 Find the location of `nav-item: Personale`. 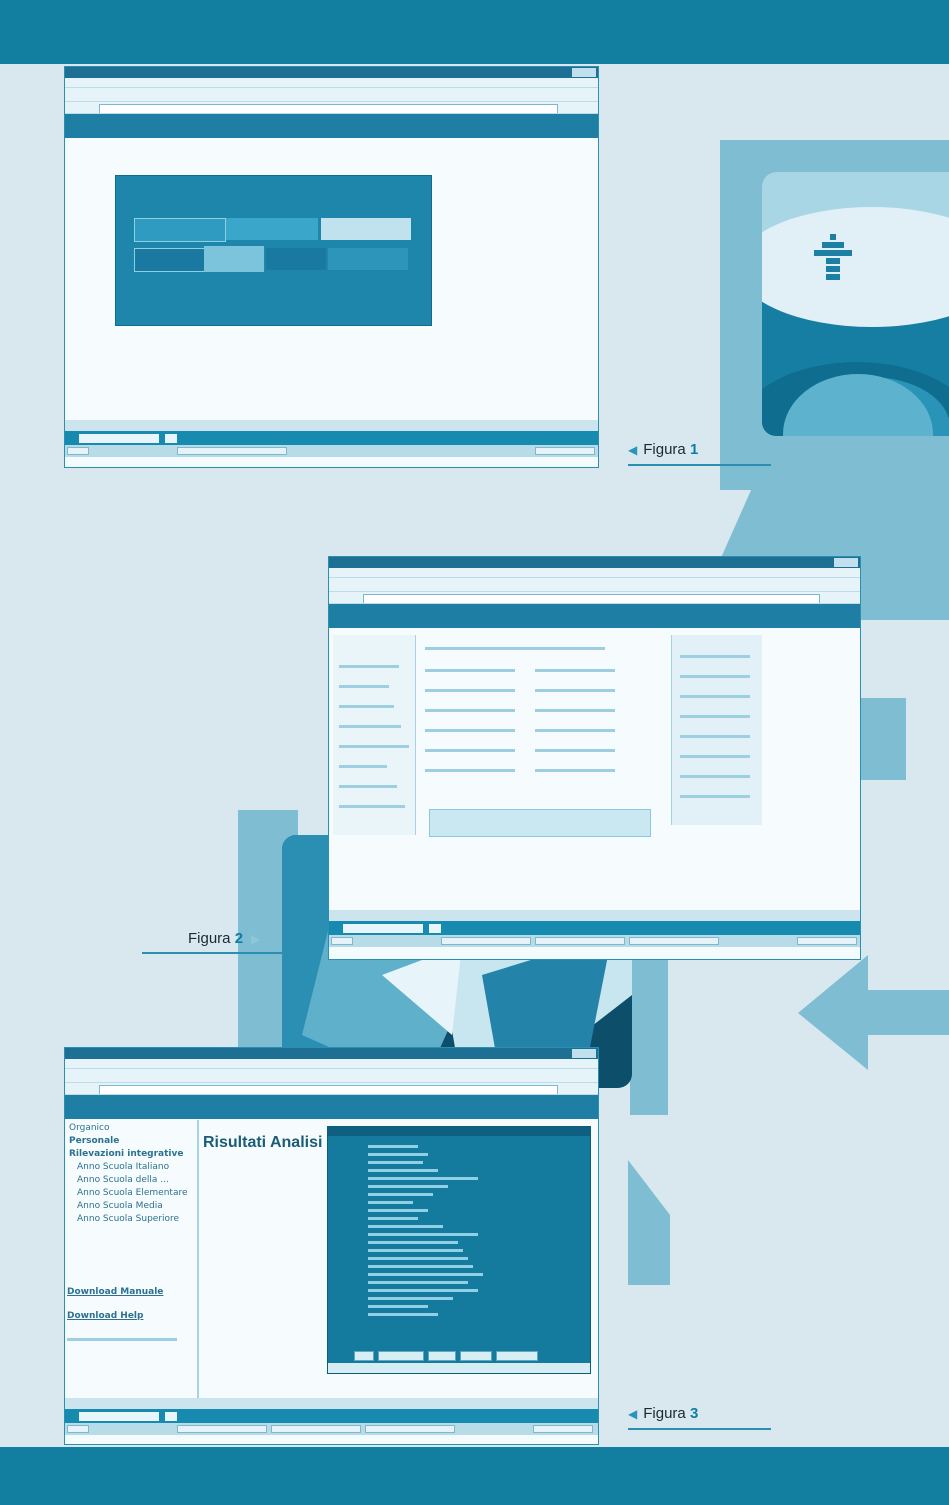

nav-item: Personale is located at coordinates (94, 1141).